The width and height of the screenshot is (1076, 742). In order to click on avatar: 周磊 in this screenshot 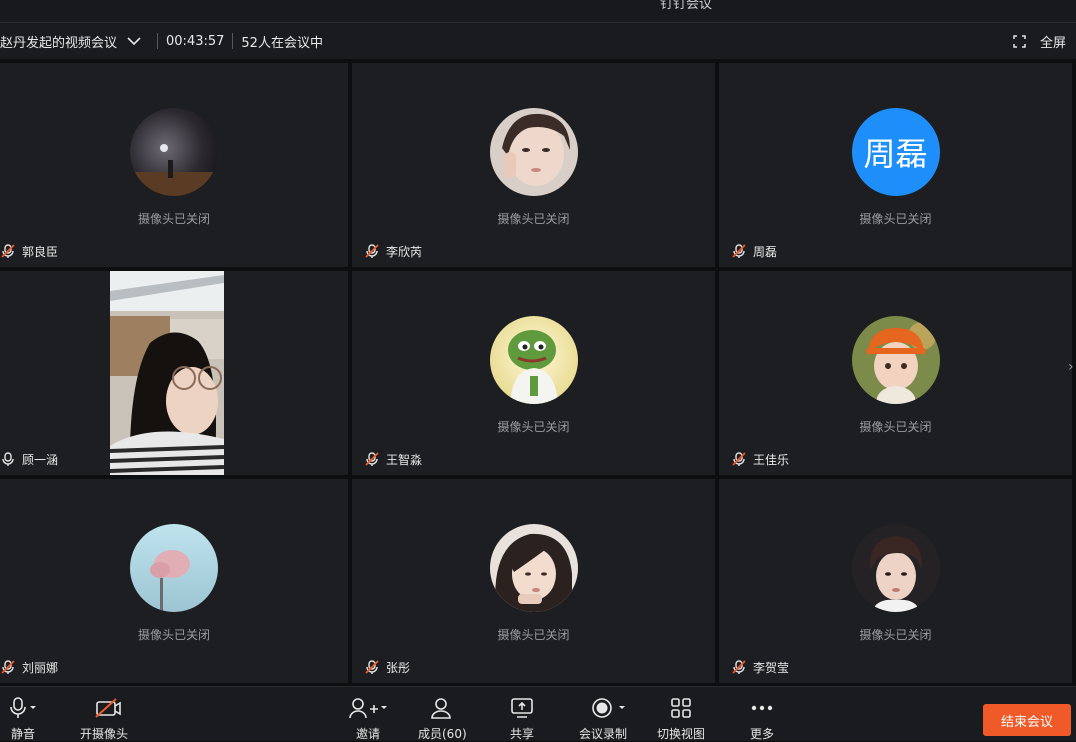, I will do `click(895, 152)`.